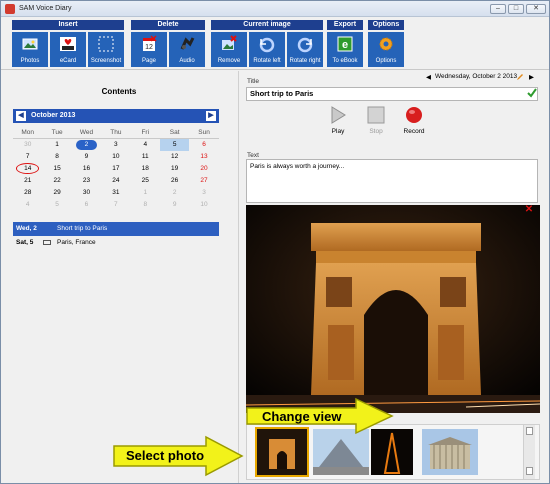 The height and width of the screenshot is (484, 550). What do you see at coordinates (56, 193) in the screenshot?
I see `calendar-day: 29` at bounding box center [56, 193].